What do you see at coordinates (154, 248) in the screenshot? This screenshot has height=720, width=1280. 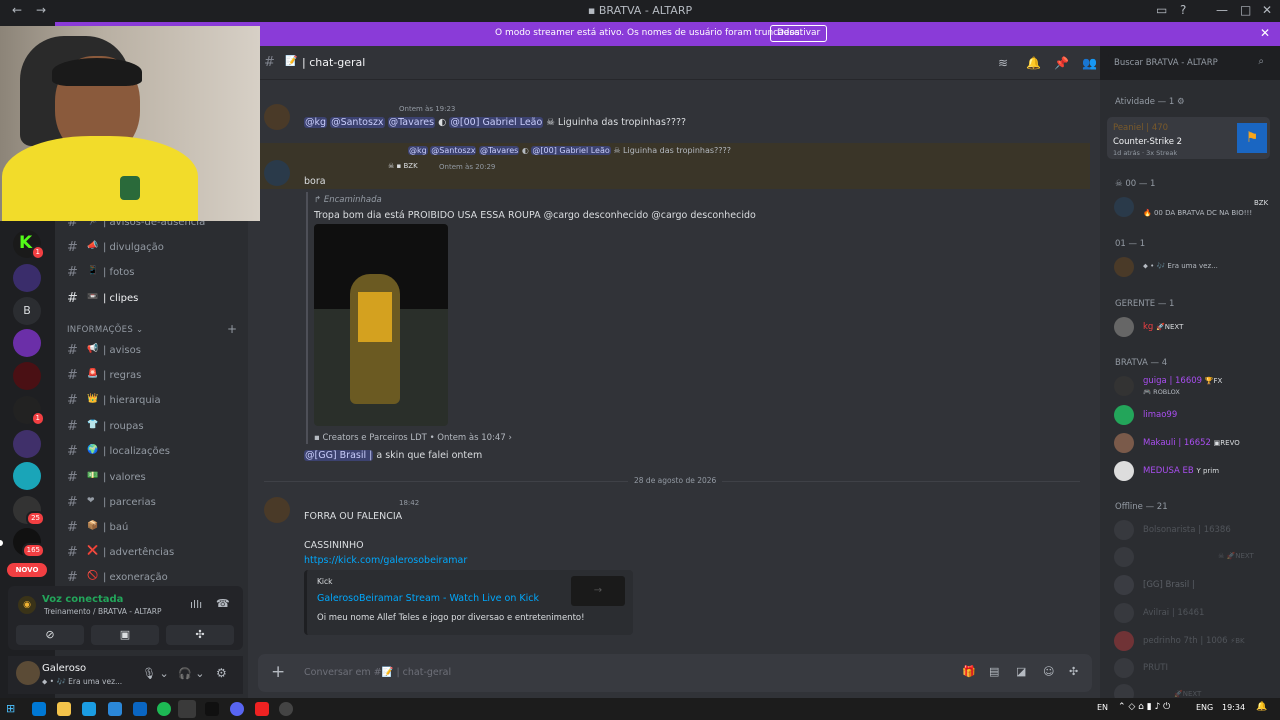 I see `channel-divulgacao: # 📣 | divulgação` at bounding box center [154, 248].